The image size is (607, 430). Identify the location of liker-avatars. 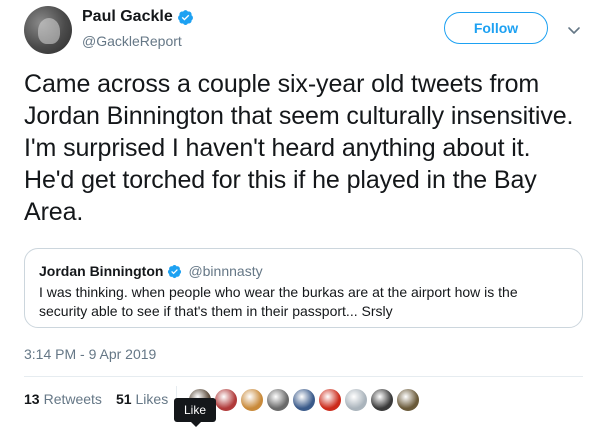
(304, 400).